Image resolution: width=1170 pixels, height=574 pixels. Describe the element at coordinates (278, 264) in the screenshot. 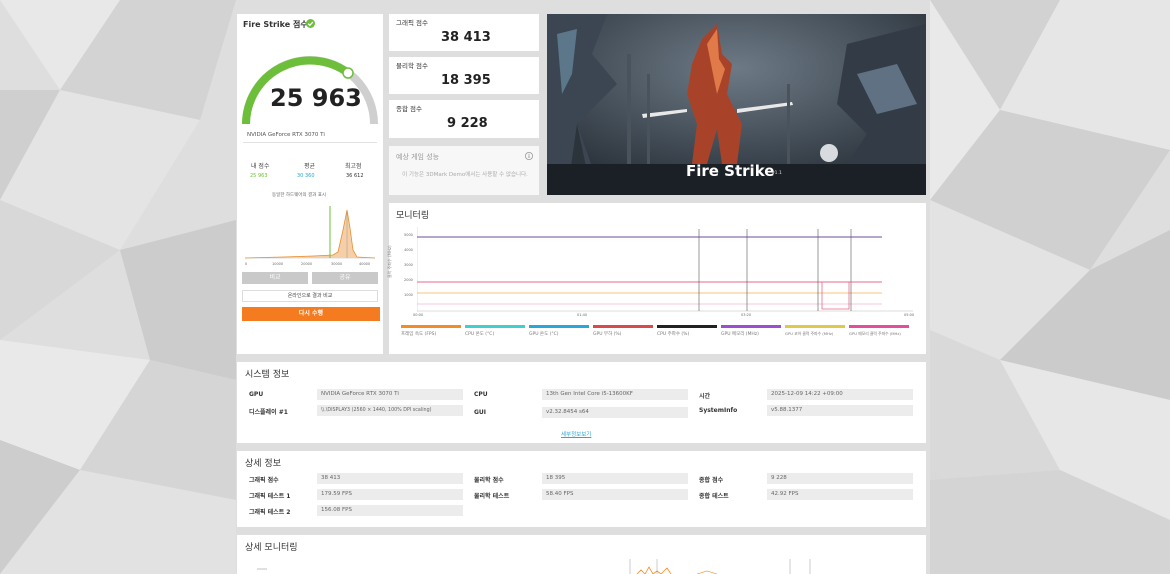

I see `dist-x-tick-1: 10000` at that location.